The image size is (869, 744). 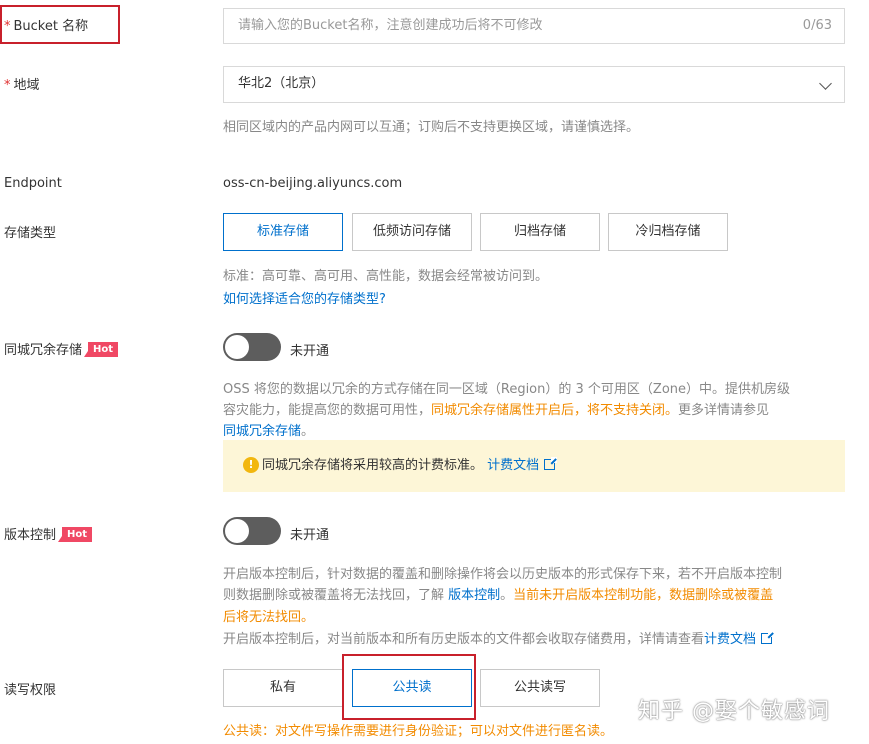 I want to click on chevron-down-icon, so click(x=825, y=83).